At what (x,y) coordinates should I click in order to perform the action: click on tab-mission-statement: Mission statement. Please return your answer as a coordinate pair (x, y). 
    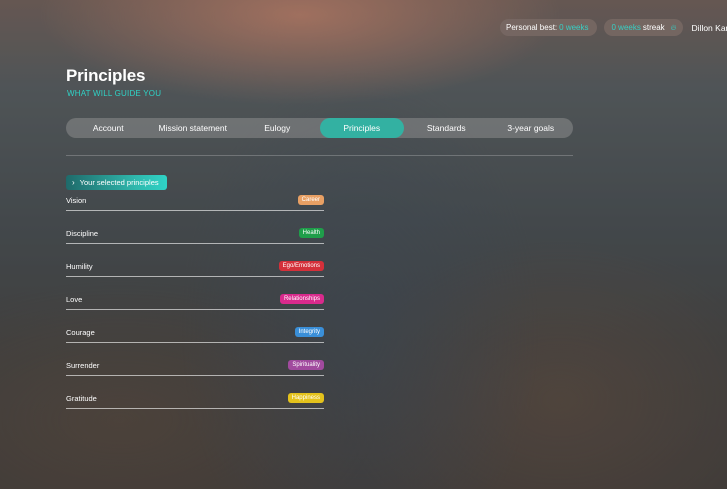
    Looking at the image, I should click on (193, 128).